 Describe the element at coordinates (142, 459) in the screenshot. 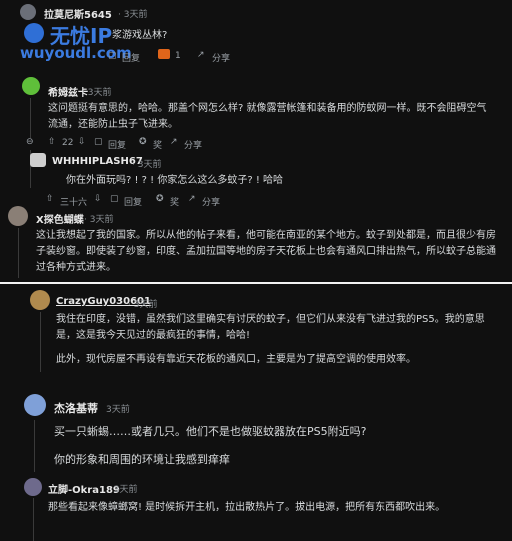

I see `comment-text: 你的形象和周围的环境让我感到痒痒` at that location.